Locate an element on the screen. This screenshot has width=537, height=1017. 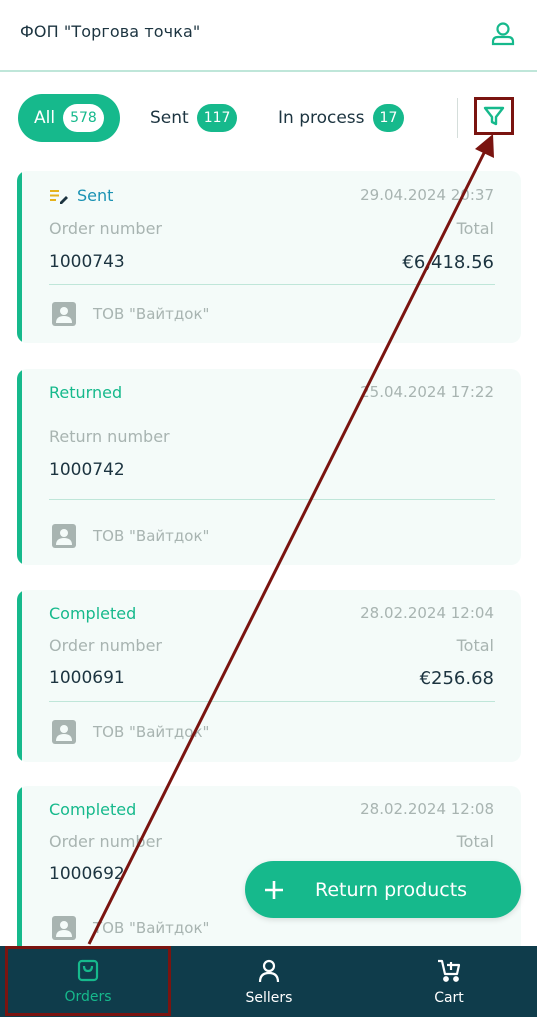
tab-count-badge: 117 is located at coordinates (217, 118).